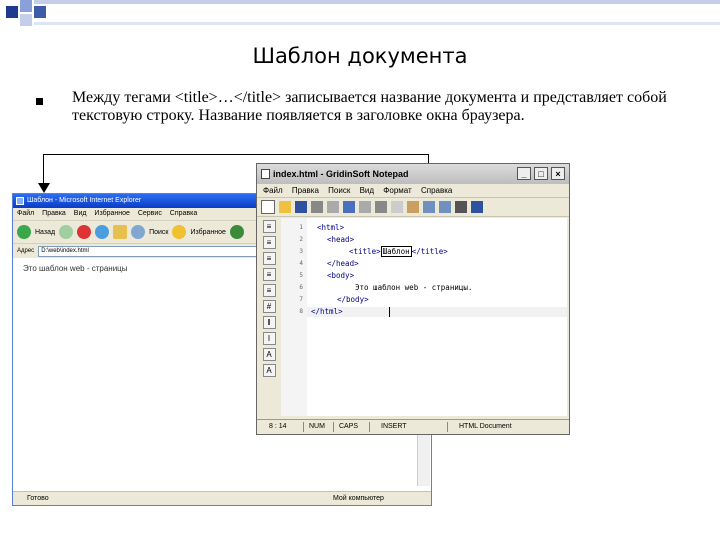 This screenshot has width=720, height=540. I want to click on code-line-3: <title> Шаблон </title>, so click(398, 251).